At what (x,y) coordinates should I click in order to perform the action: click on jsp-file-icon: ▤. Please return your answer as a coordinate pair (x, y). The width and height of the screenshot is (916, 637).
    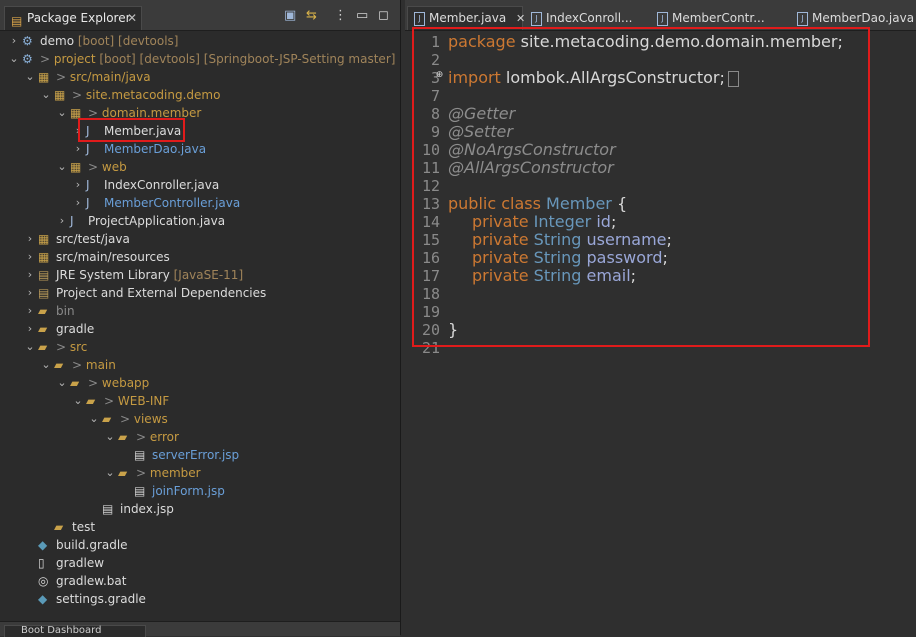
    Looking at the image, I should click on (108, 509).